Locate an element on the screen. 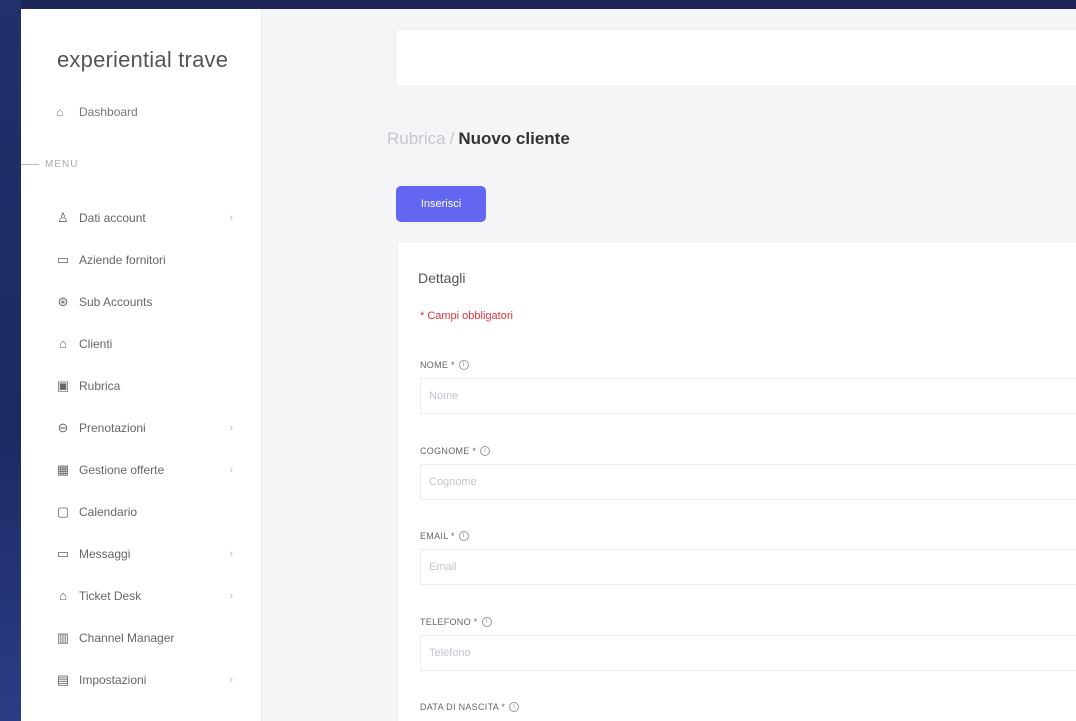 This screenshot has width=1076, height=721. field-label: TELEFONO * is located at coordinates (449, 622).